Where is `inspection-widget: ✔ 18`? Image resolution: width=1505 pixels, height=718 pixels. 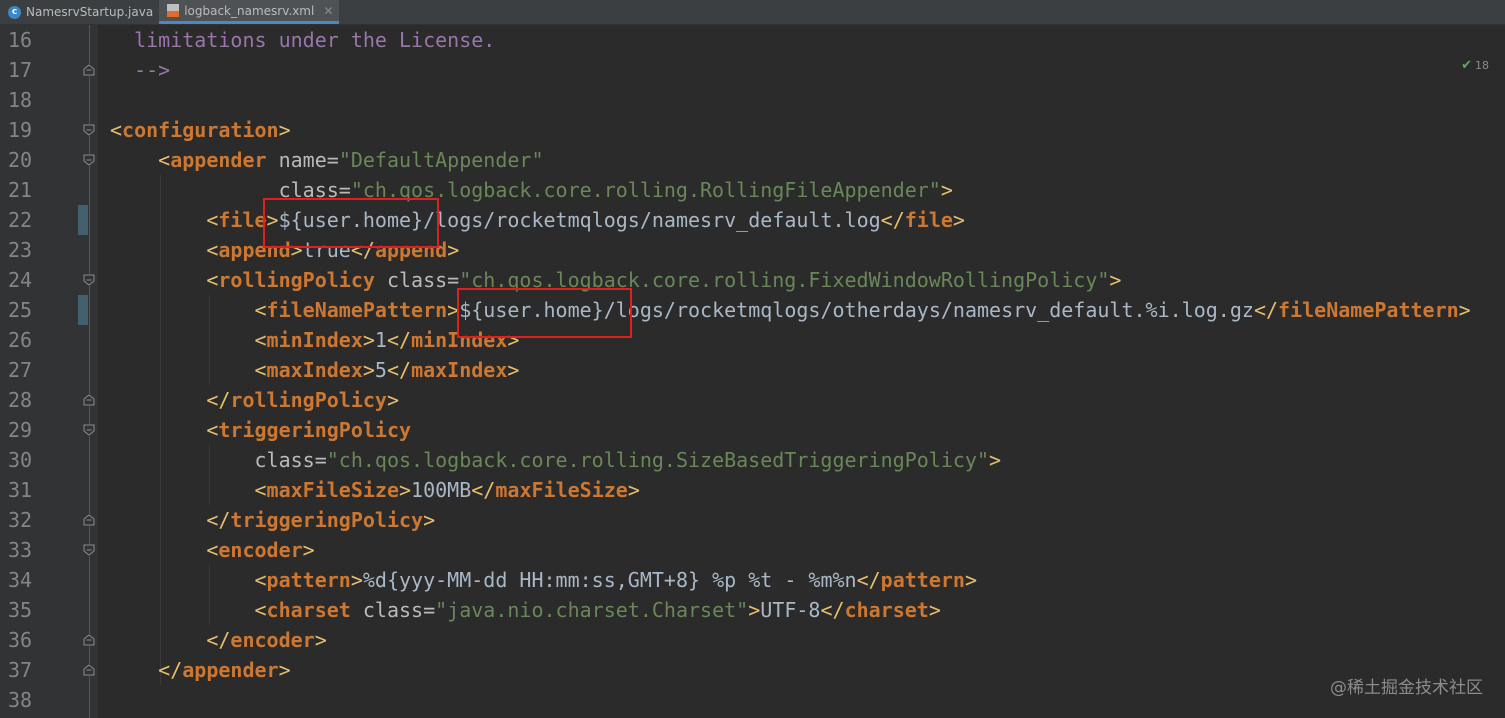
inspection-widget: ✔ 18 is located at coordinates (1475, 65).